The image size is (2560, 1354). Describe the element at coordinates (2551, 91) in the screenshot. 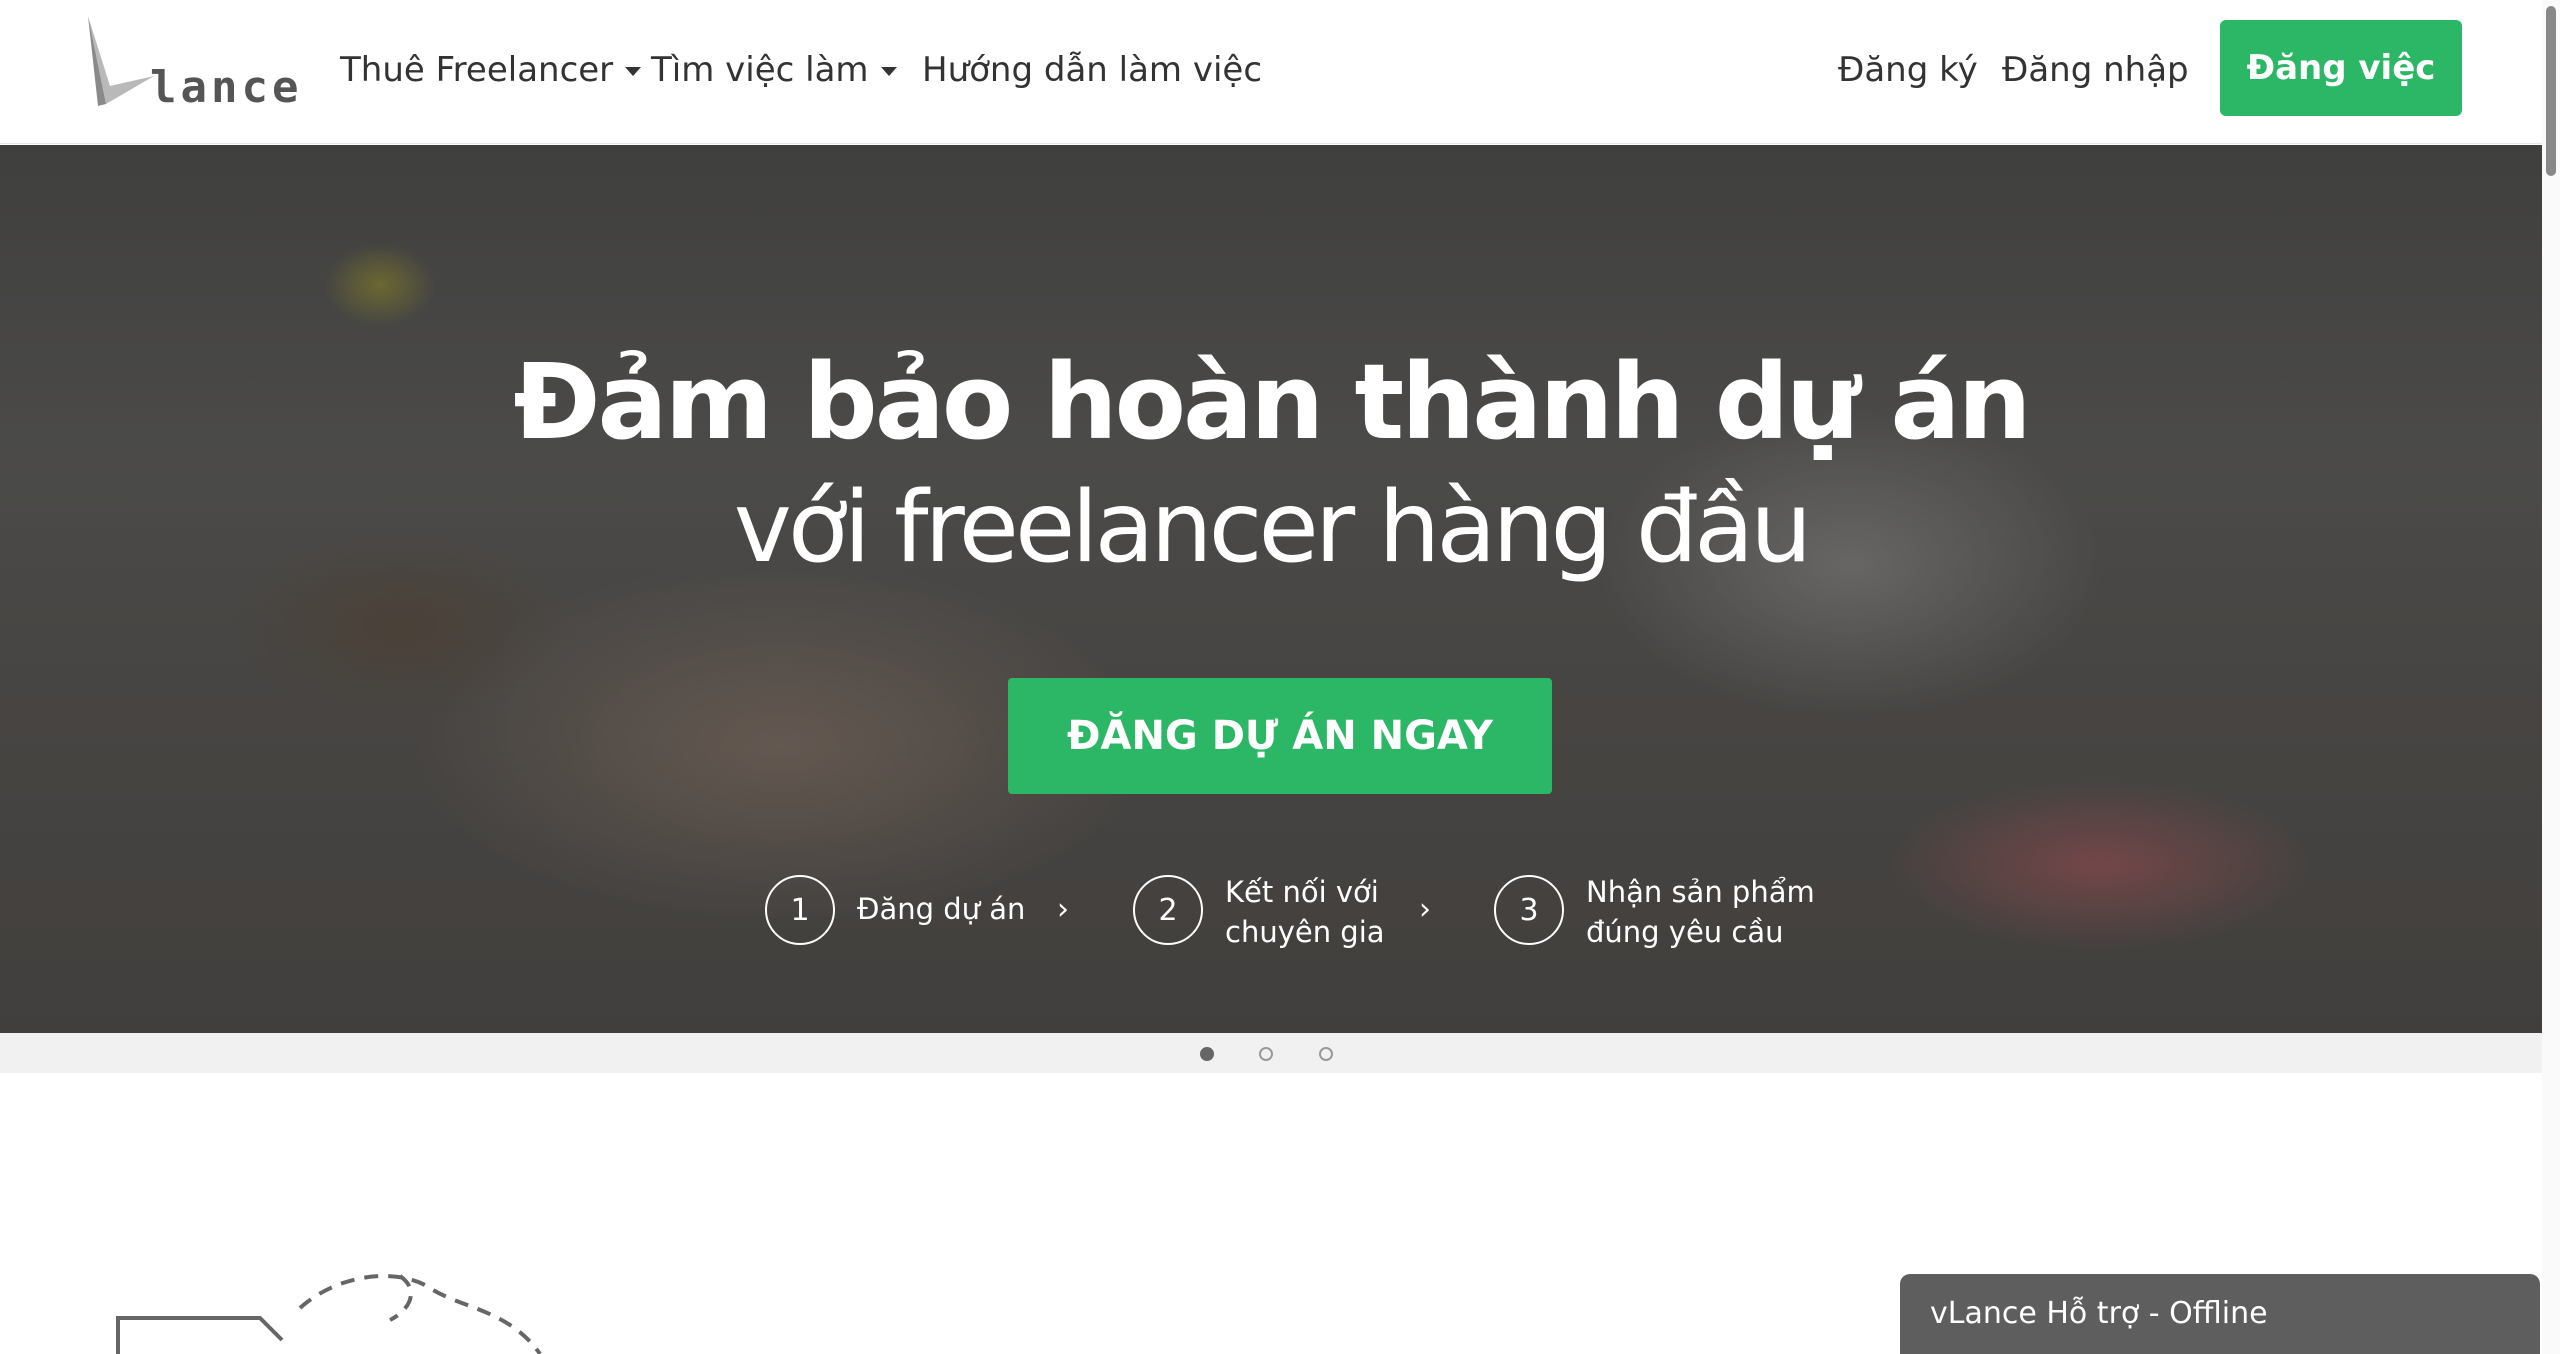

I see `scrollbar-thumb` at that location.